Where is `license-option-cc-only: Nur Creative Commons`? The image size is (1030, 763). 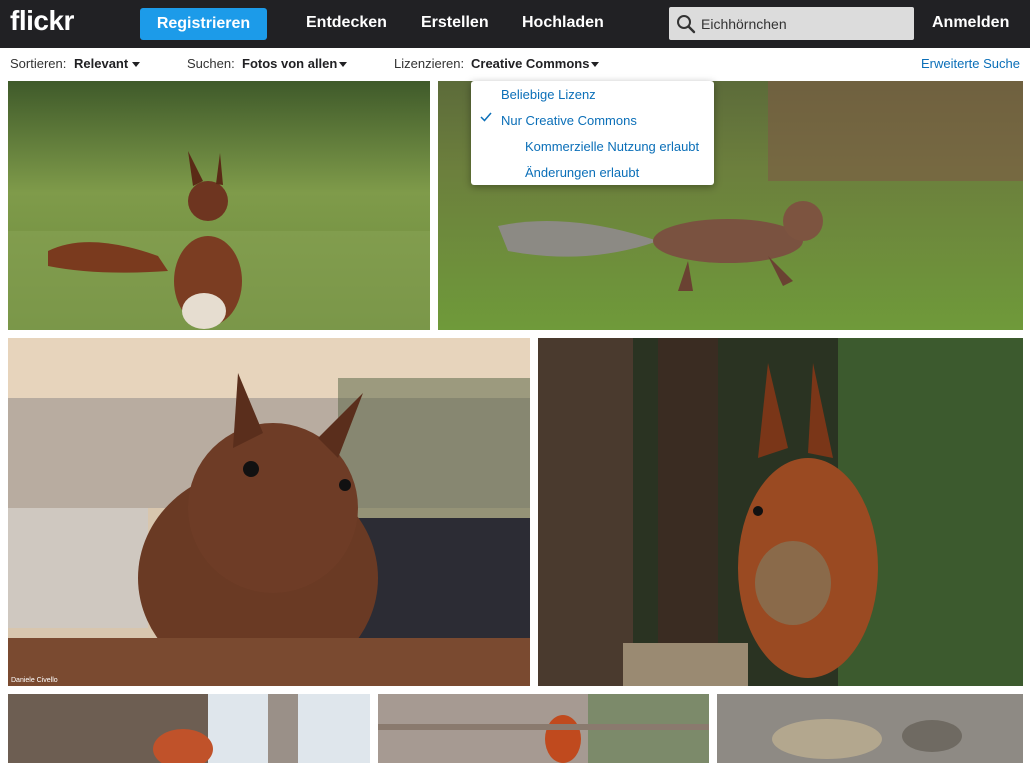
license-option-cc-only: Nur Creative Commons is located at coordinates (569, 120).